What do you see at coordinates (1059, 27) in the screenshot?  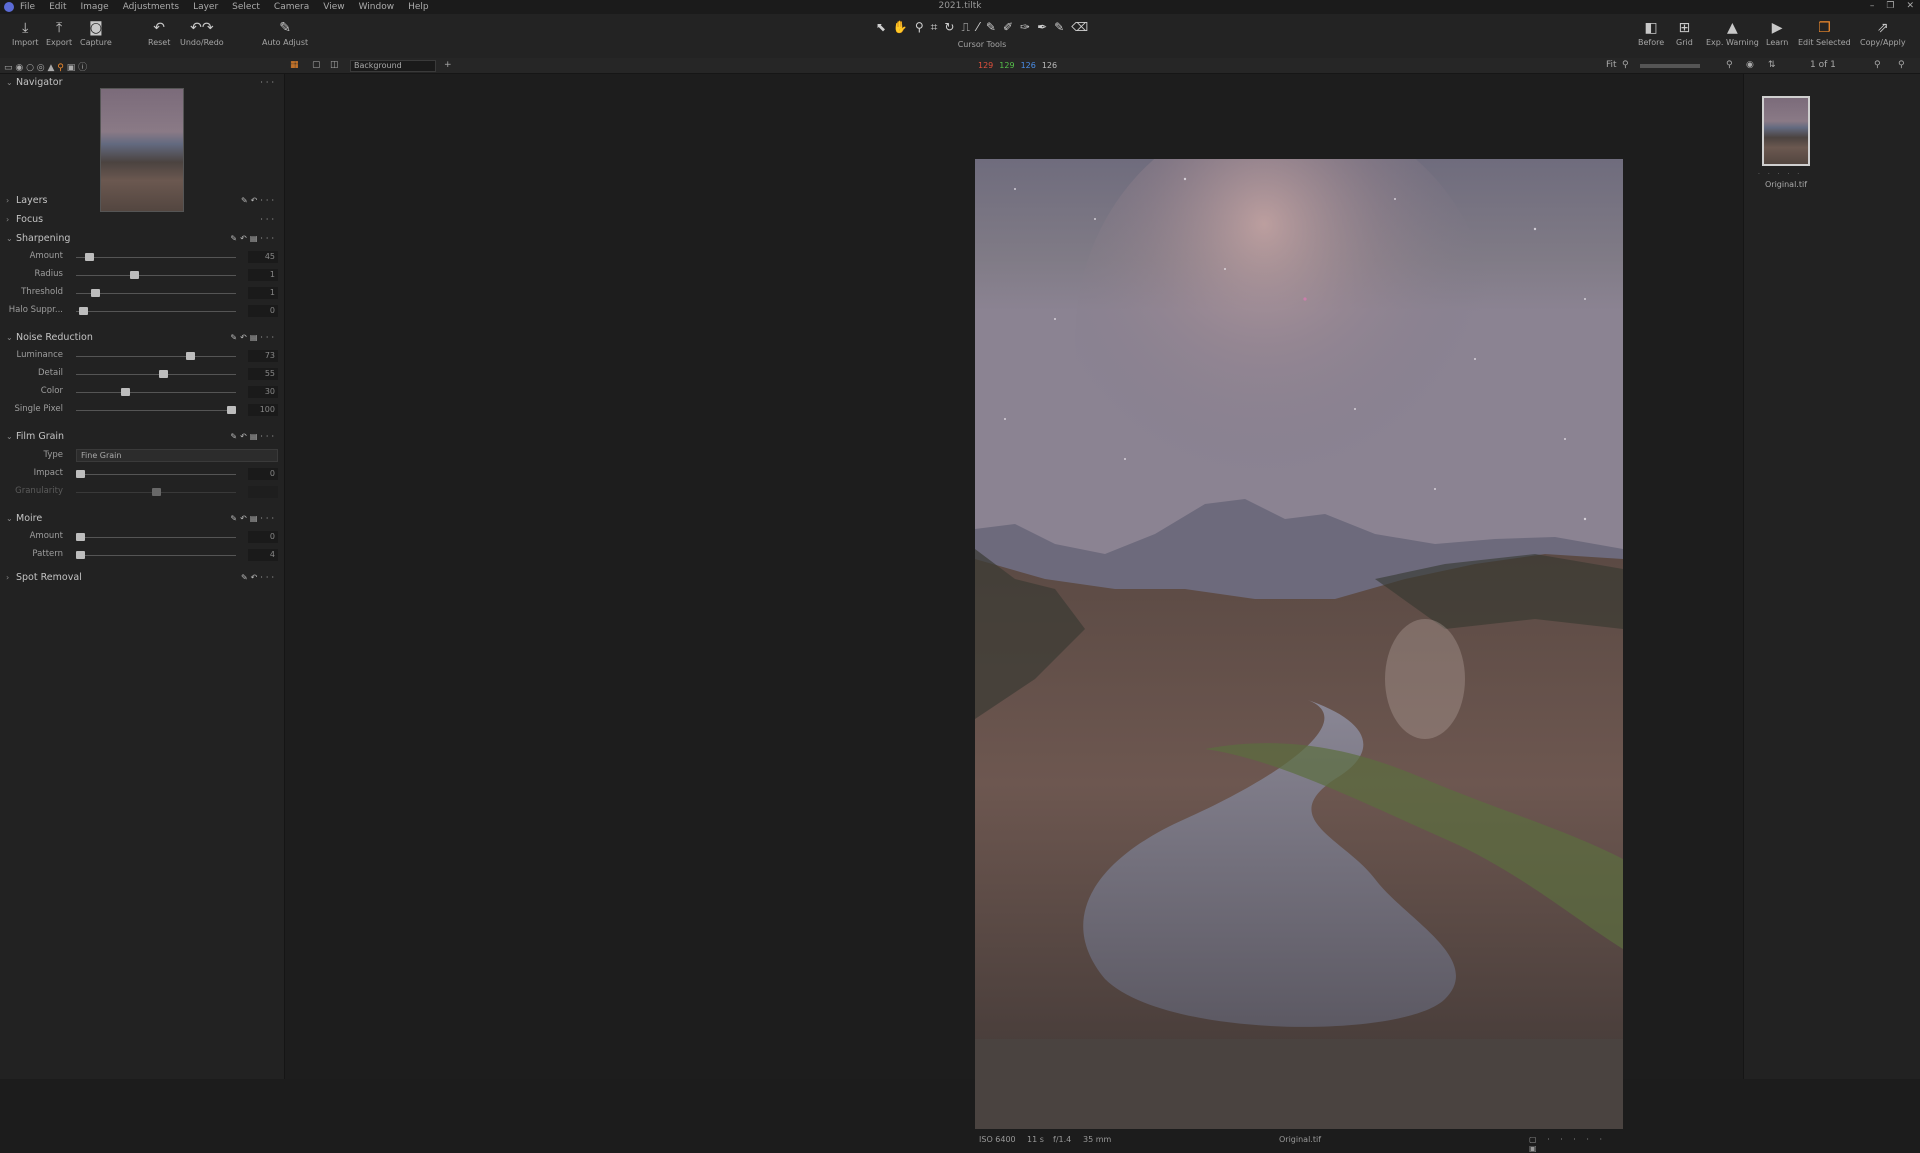 I see `annotate-icon: ✎` at bounding box center [1059, 27].